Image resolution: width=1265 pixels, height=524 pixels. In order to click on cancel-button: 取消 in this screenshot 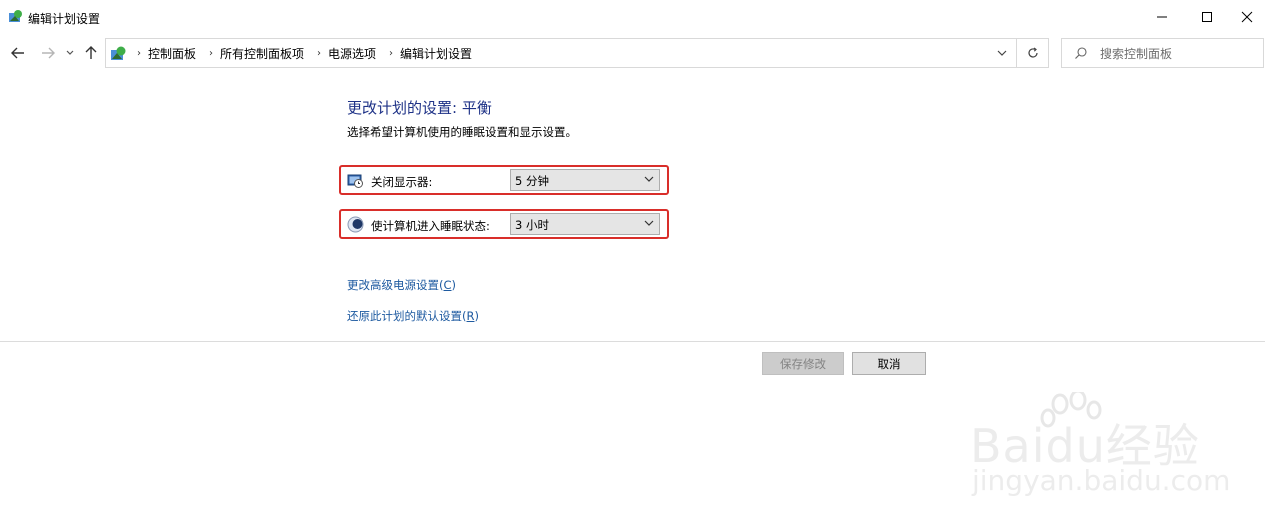, I will do `click(889, 363)`.